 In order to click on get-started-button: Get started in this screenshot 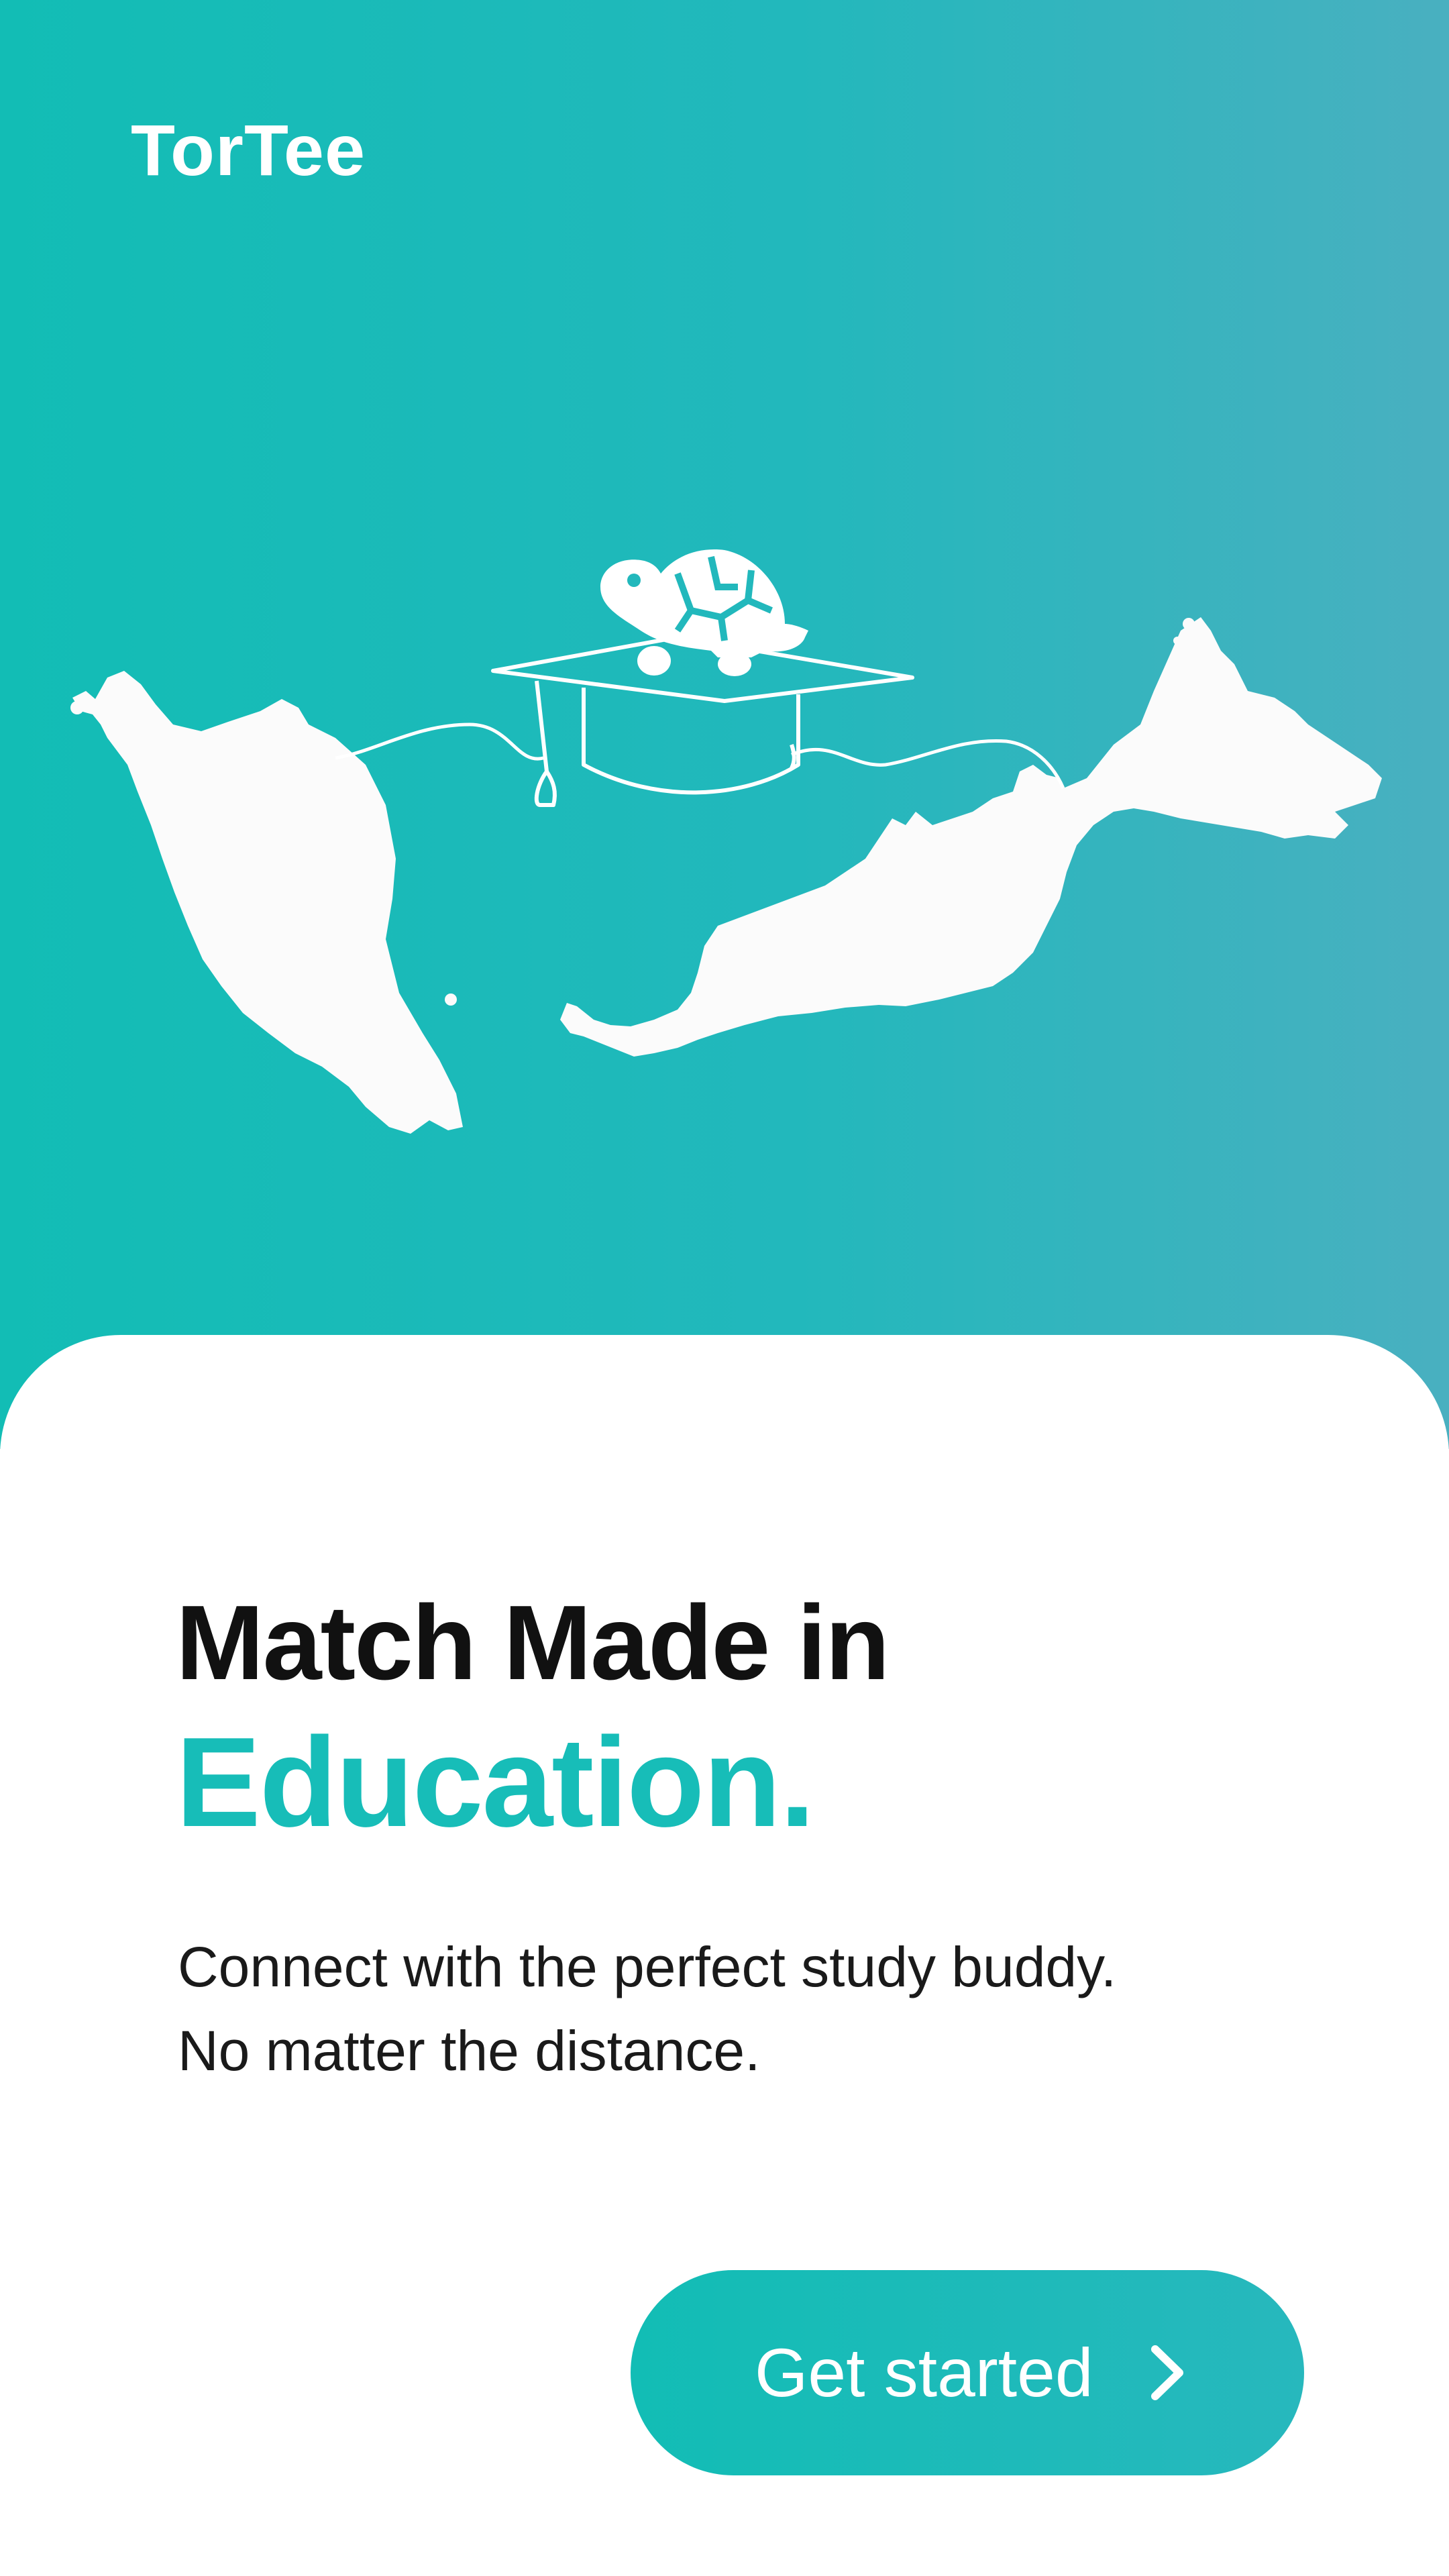, I will do `click(967, 2372)`.